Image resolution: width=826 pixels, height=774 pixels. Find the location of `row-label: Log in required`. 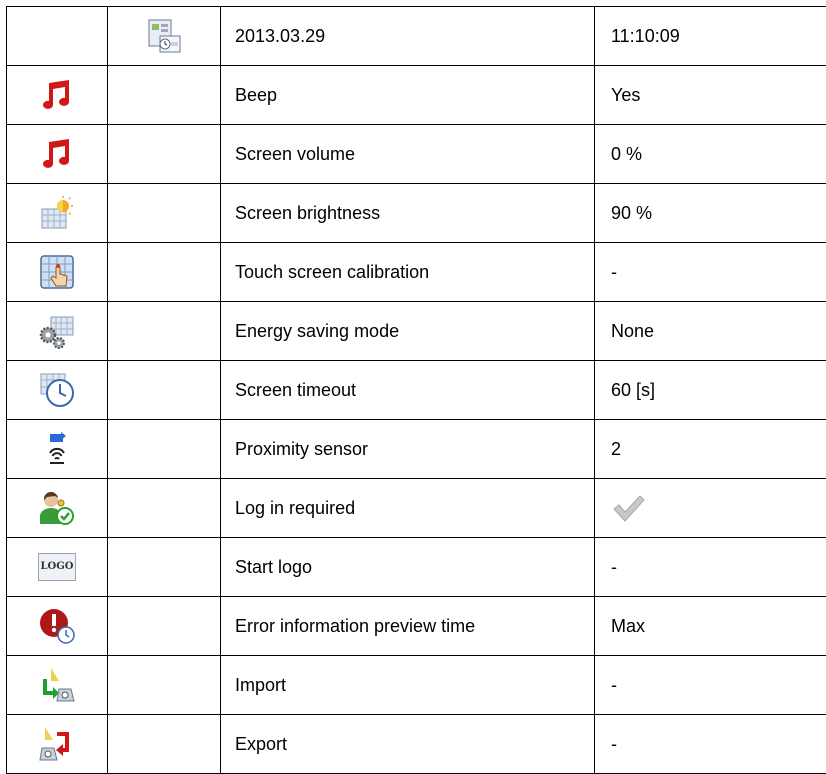

row-label: Log in required is located at coordinates (408, 508).